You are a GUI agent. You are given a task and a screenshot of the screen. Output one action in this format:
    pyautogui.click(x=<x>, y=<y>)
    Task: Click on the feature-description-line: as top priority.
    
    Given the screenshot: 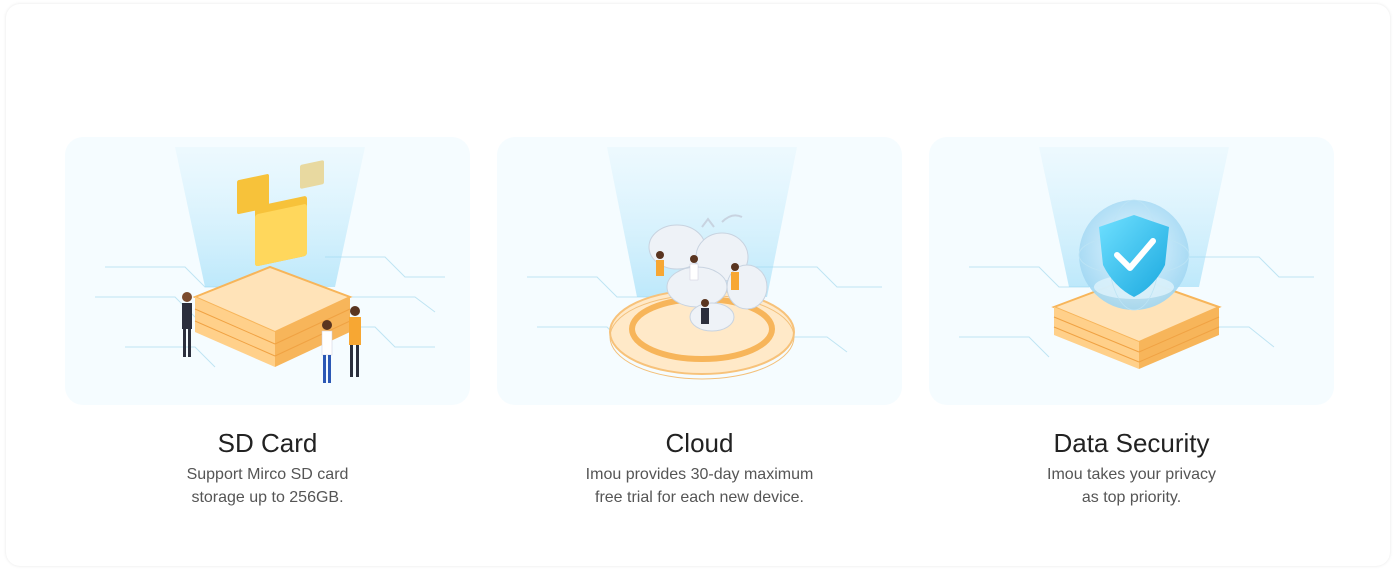 What is the action you would take?
    pyautogui.click(x=1131, y=497)
    